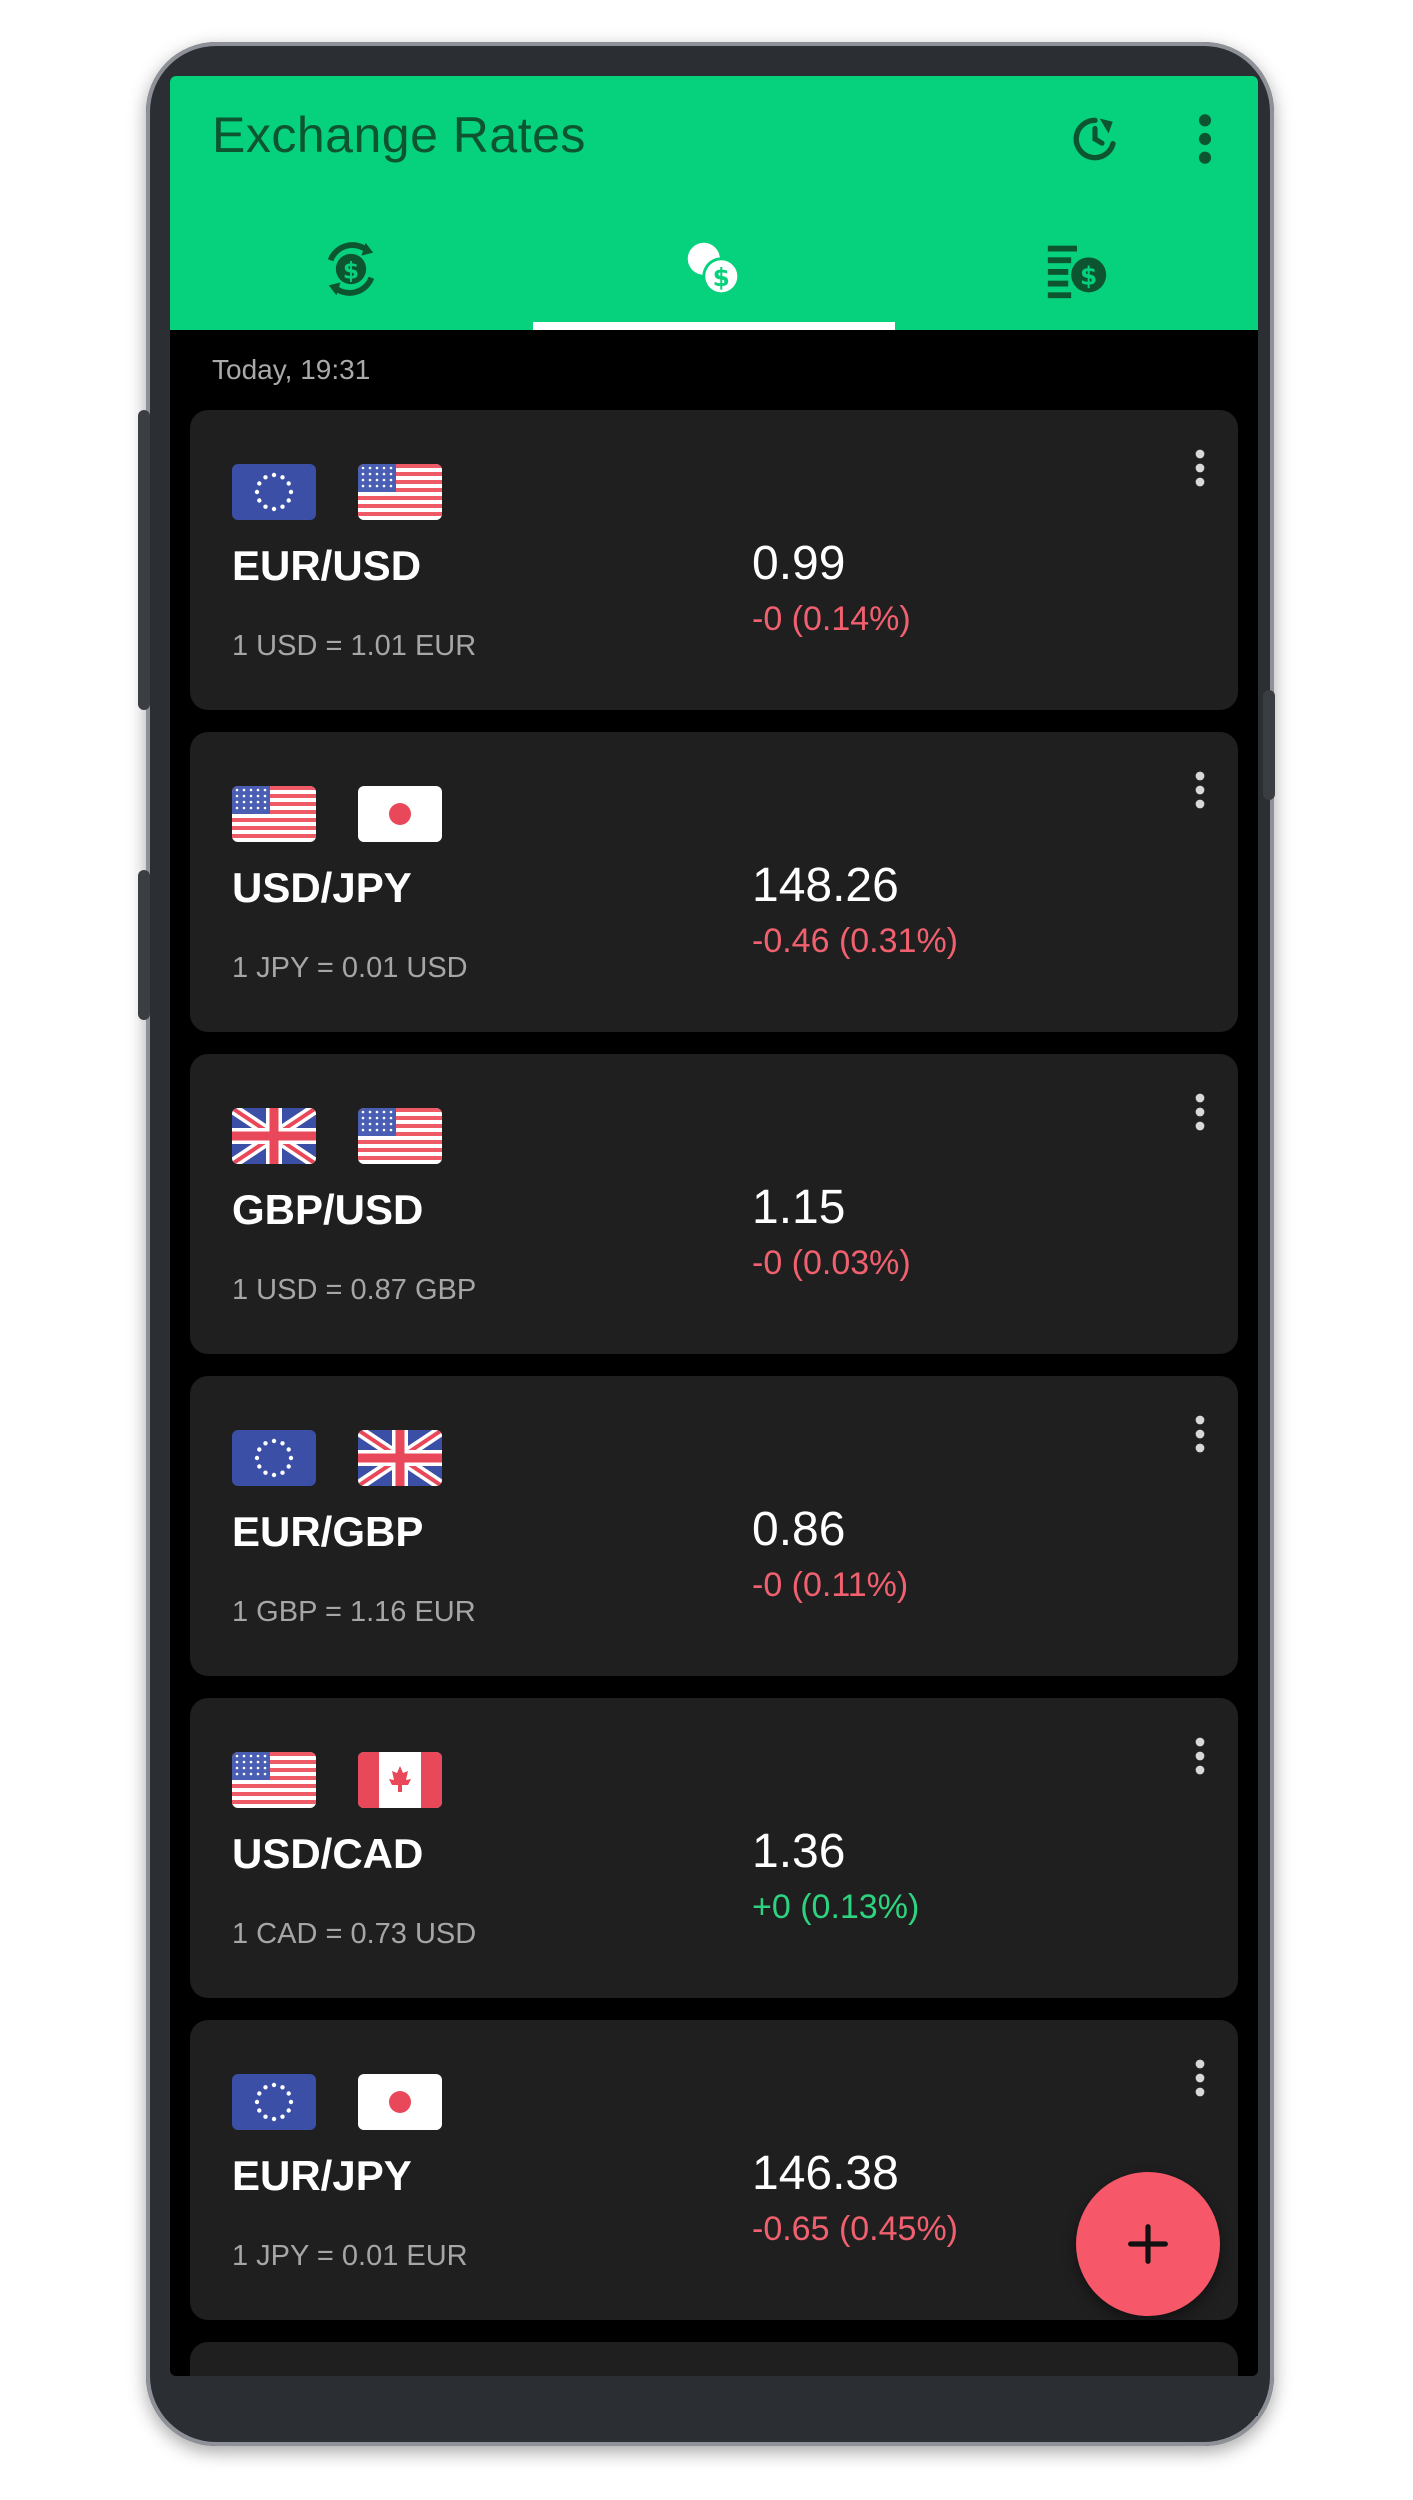 The width and height of the screenshot is (1413, 2500). What do you see at coordinates (350, 2256) in the screenshot?
I see `inverse-rate: 1 JPY = 0.01 EUR` at bounding box center [350, 2256].